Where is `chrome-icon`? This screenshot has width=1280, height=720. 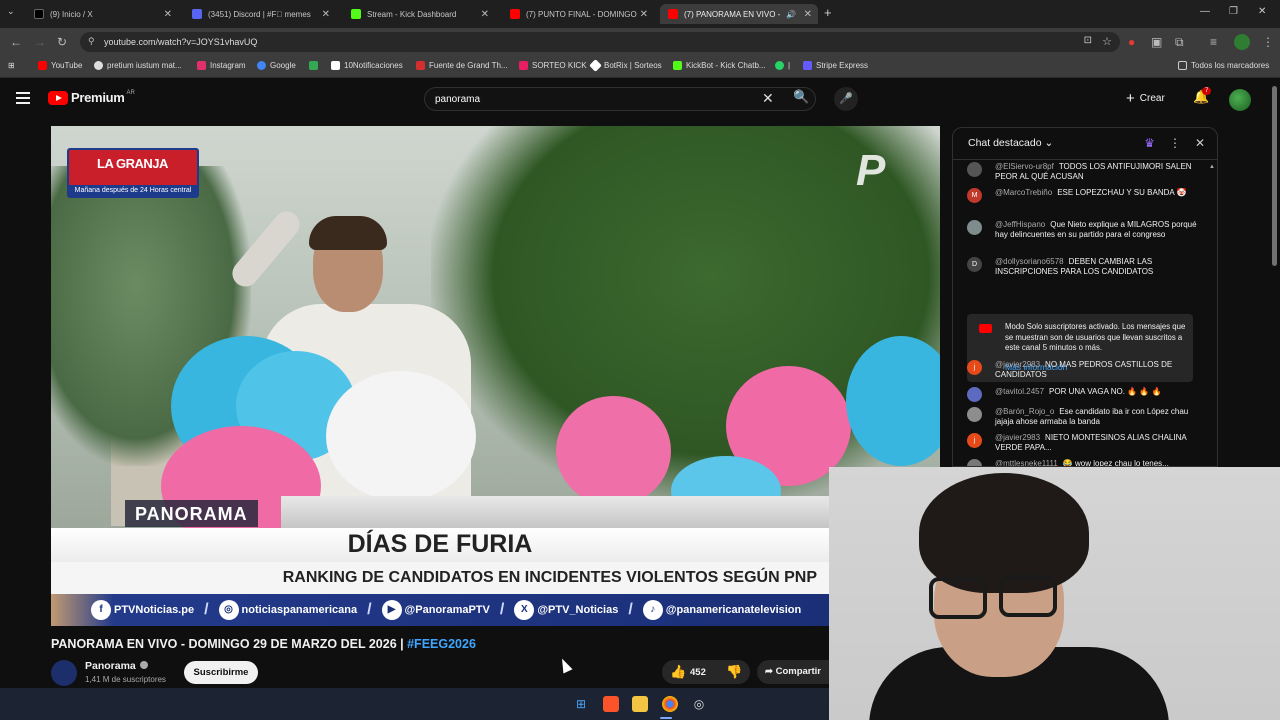
chrome-icon is located at coordinates (670, 704).